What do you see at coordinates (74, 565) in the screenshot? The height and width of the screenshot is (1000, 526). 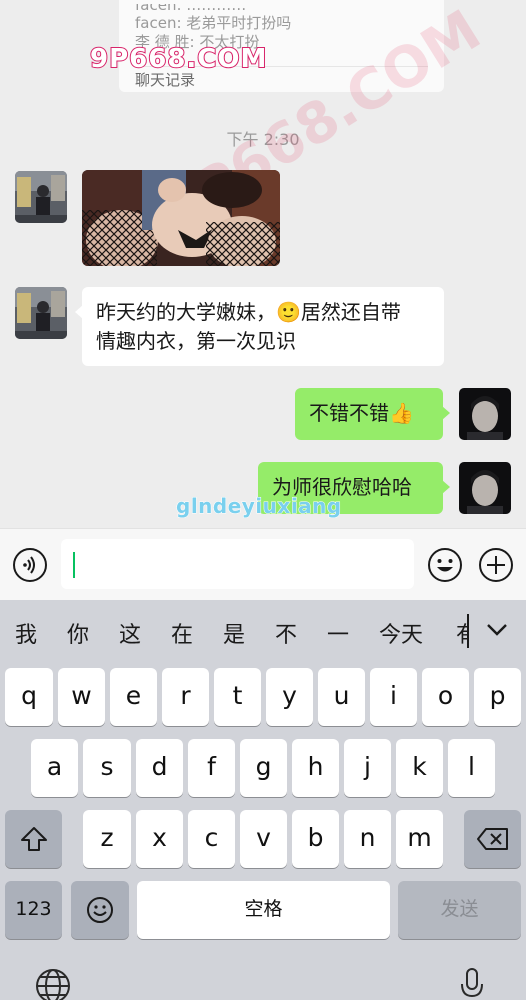 I see `text-caret` at bounding box center [74, 565].